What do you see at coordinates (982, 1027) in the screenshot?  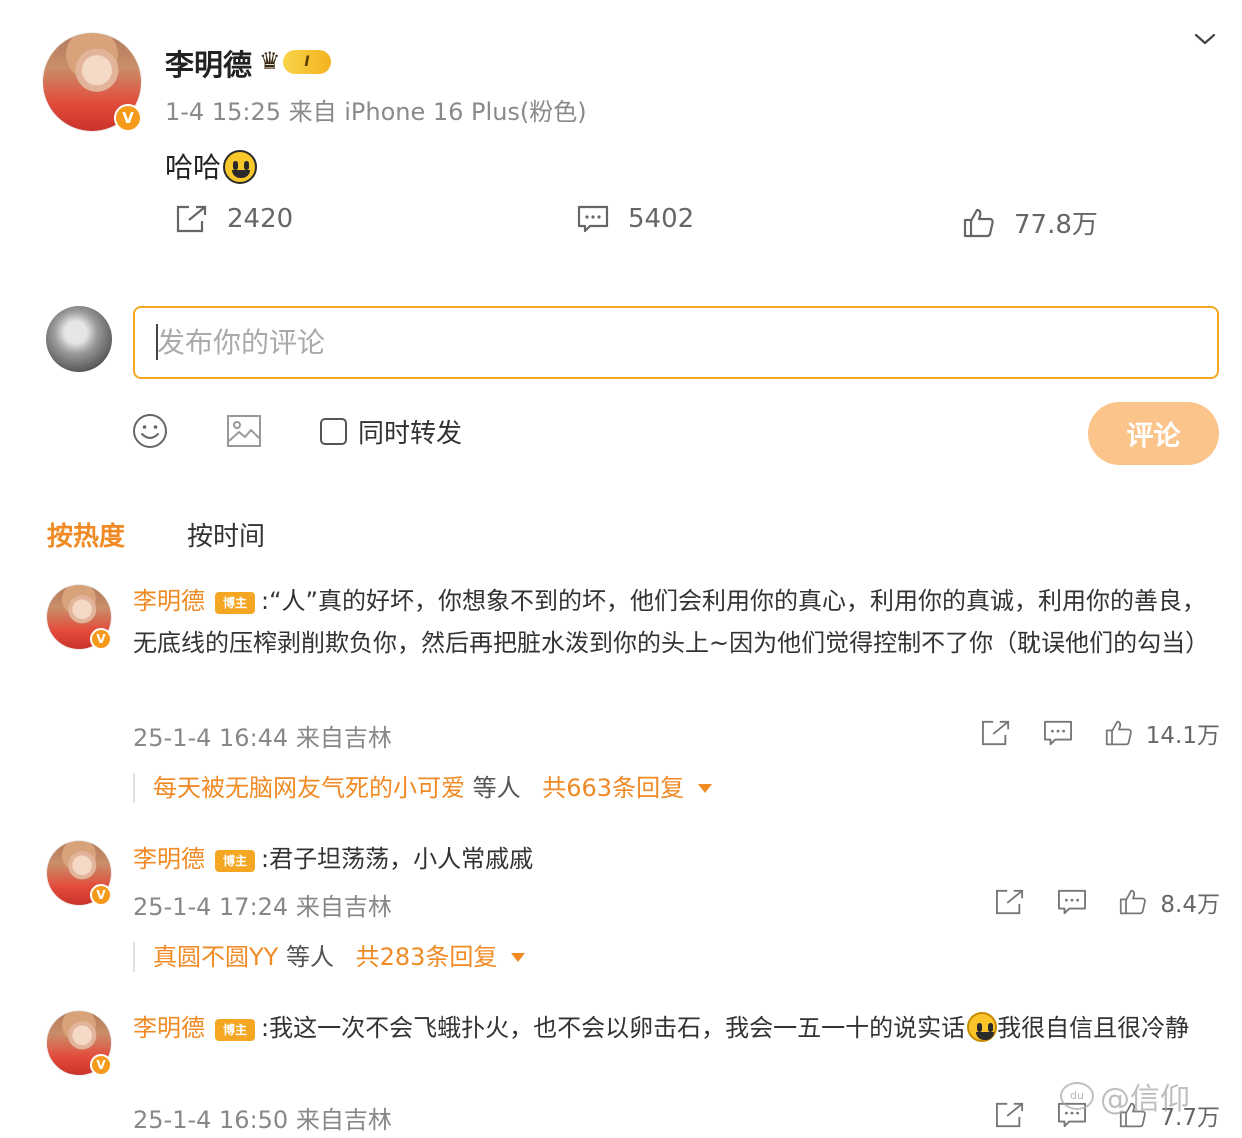 I see `smiling-face-icon` at bounding box center [982, 1027].